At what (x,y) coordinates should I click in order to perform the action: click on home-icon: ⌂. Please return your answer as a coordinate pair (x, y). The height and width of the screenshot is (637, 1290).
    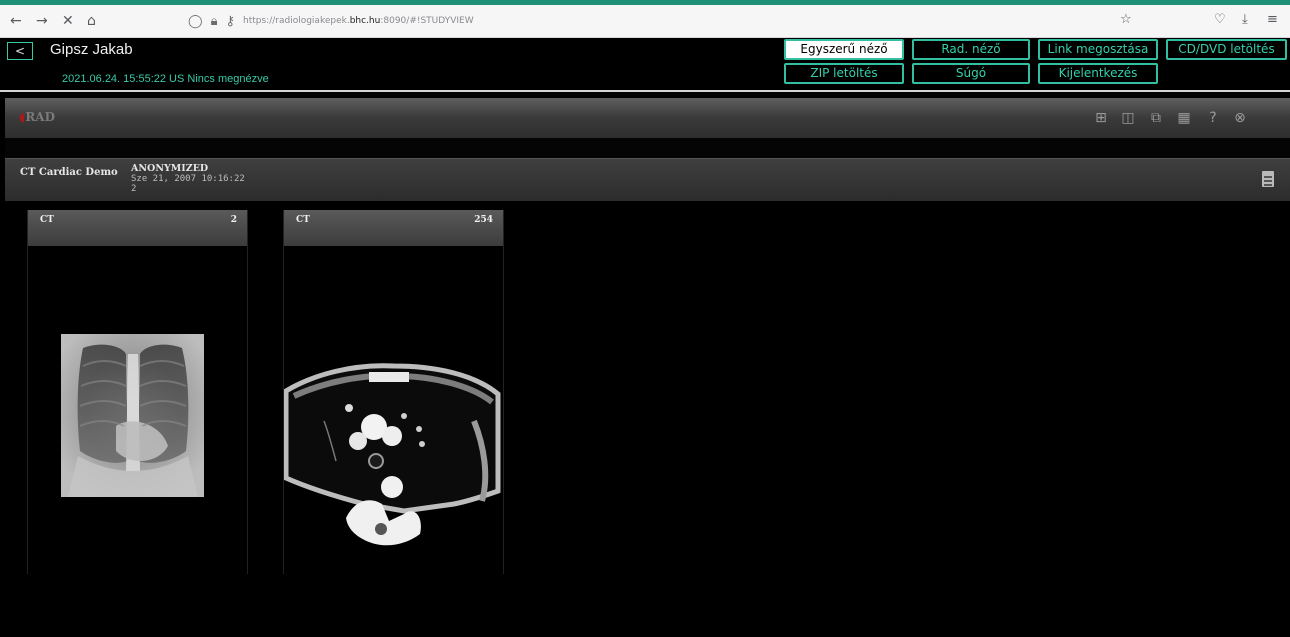
    Looking at the image, I should click on (91, 21).